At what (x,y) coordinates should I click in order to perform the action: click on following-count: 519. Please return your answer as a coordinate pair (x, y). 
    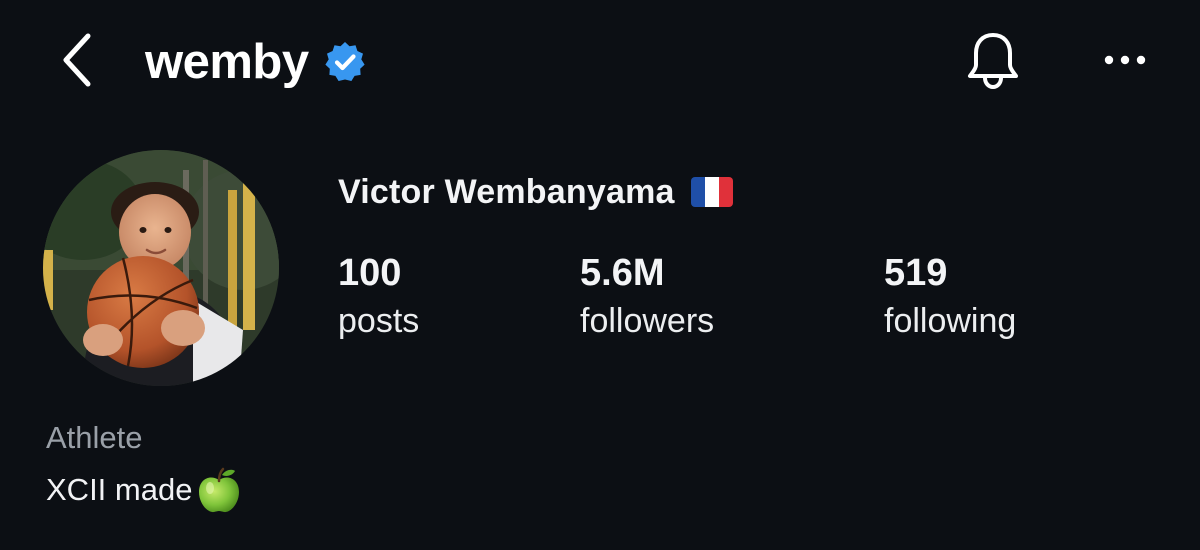
    Looking at the image, I should click on (916, 273).